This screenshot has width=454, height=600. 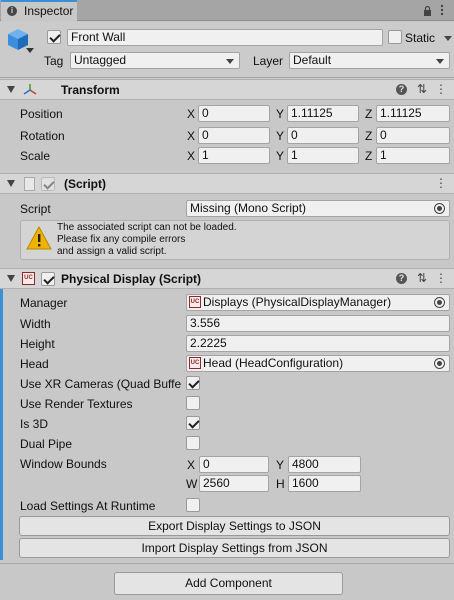 I want to click on axis-w-label: W, so click(x=191, y=484).